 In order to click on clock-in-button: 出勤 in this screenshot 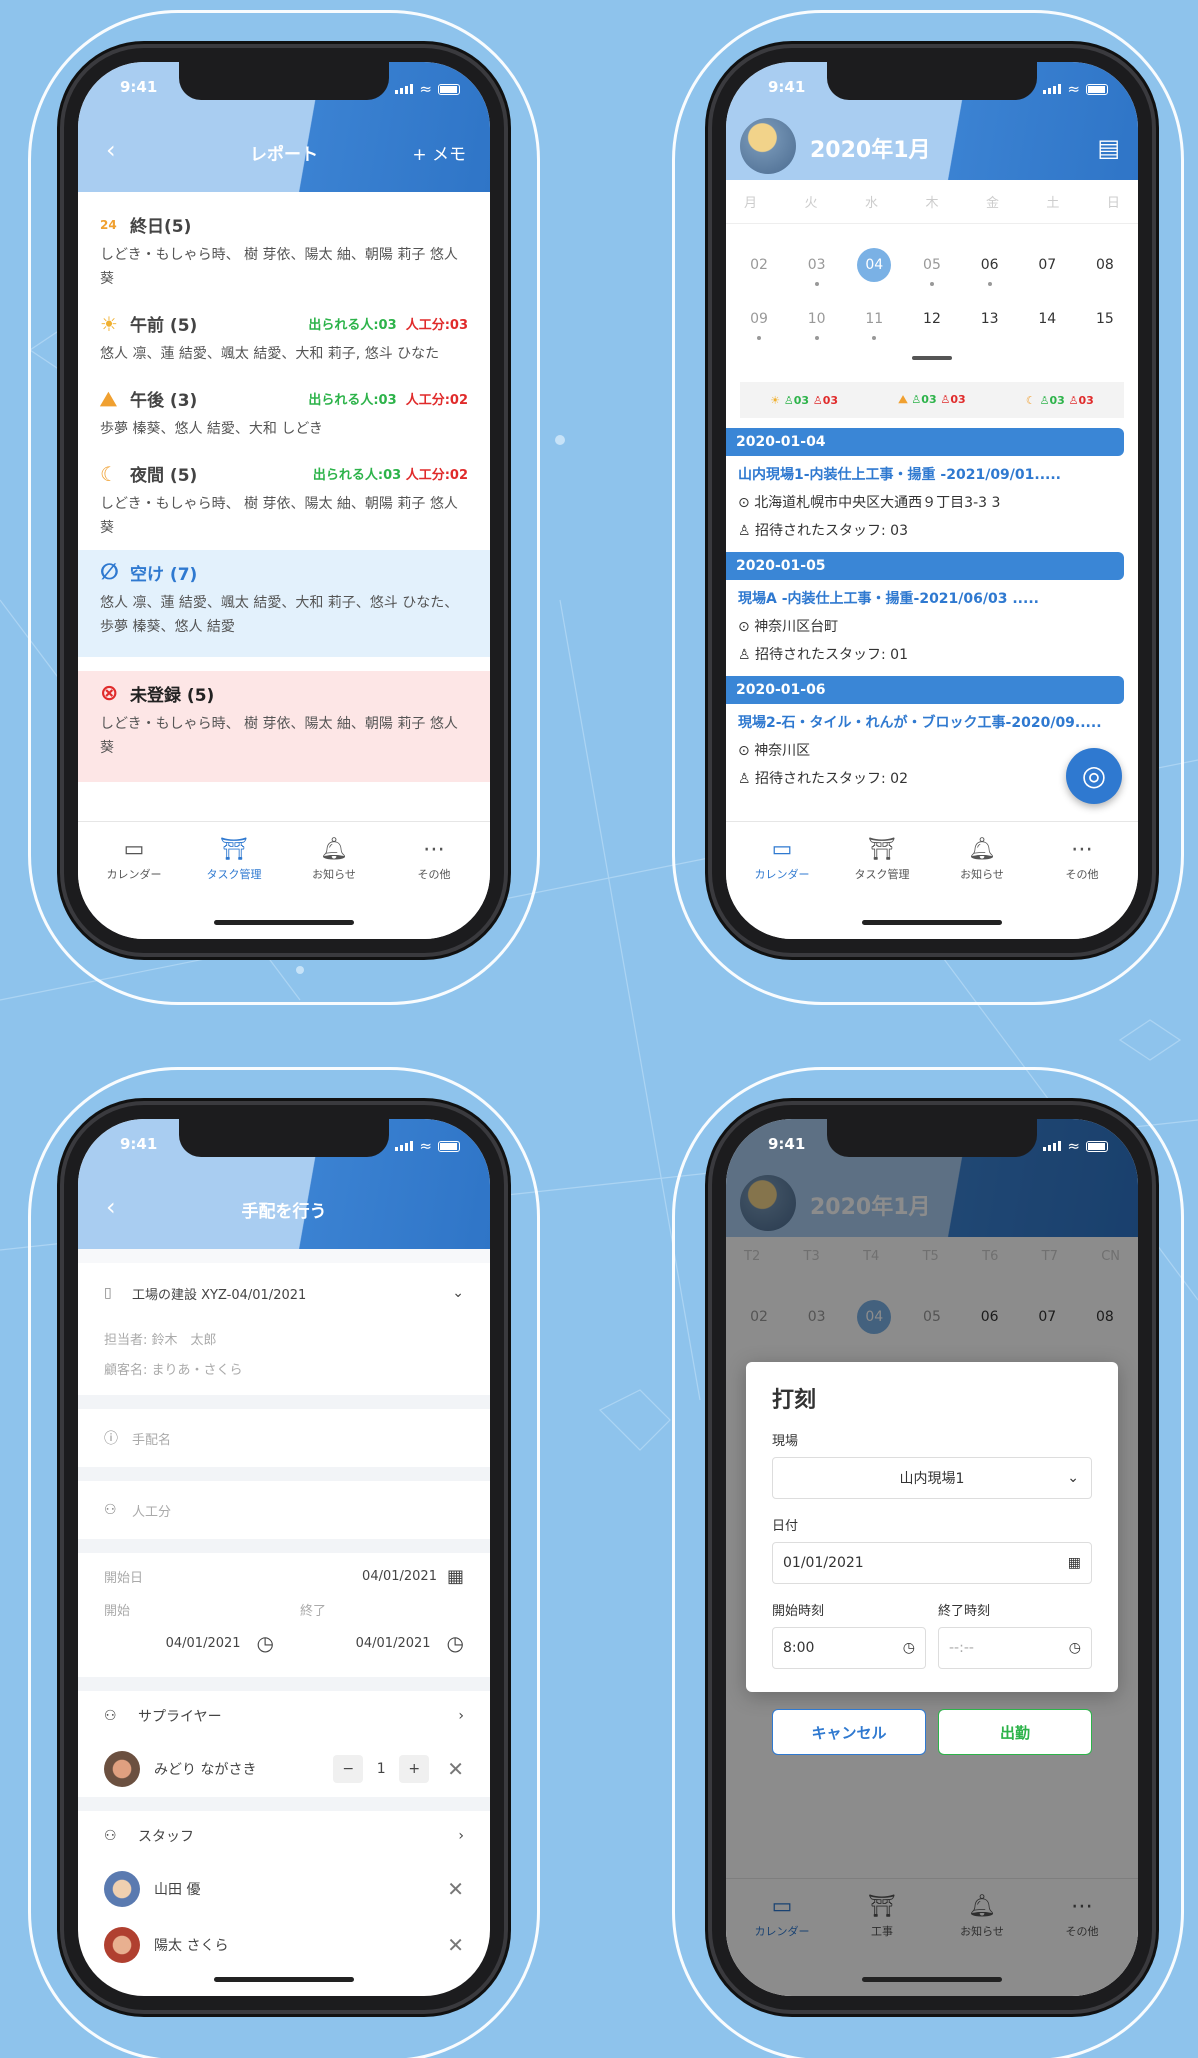, I will do `click(1015, 1732)`.